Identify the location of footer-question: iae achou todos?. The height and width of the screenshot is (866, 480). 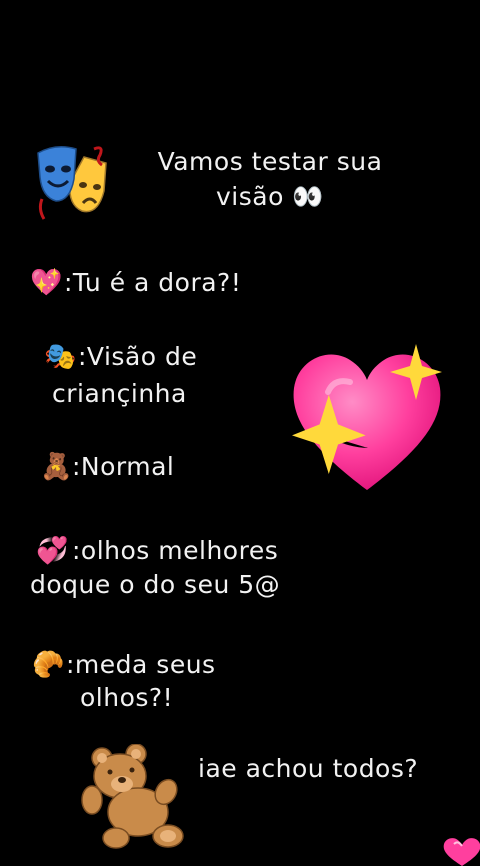
(308, 768).